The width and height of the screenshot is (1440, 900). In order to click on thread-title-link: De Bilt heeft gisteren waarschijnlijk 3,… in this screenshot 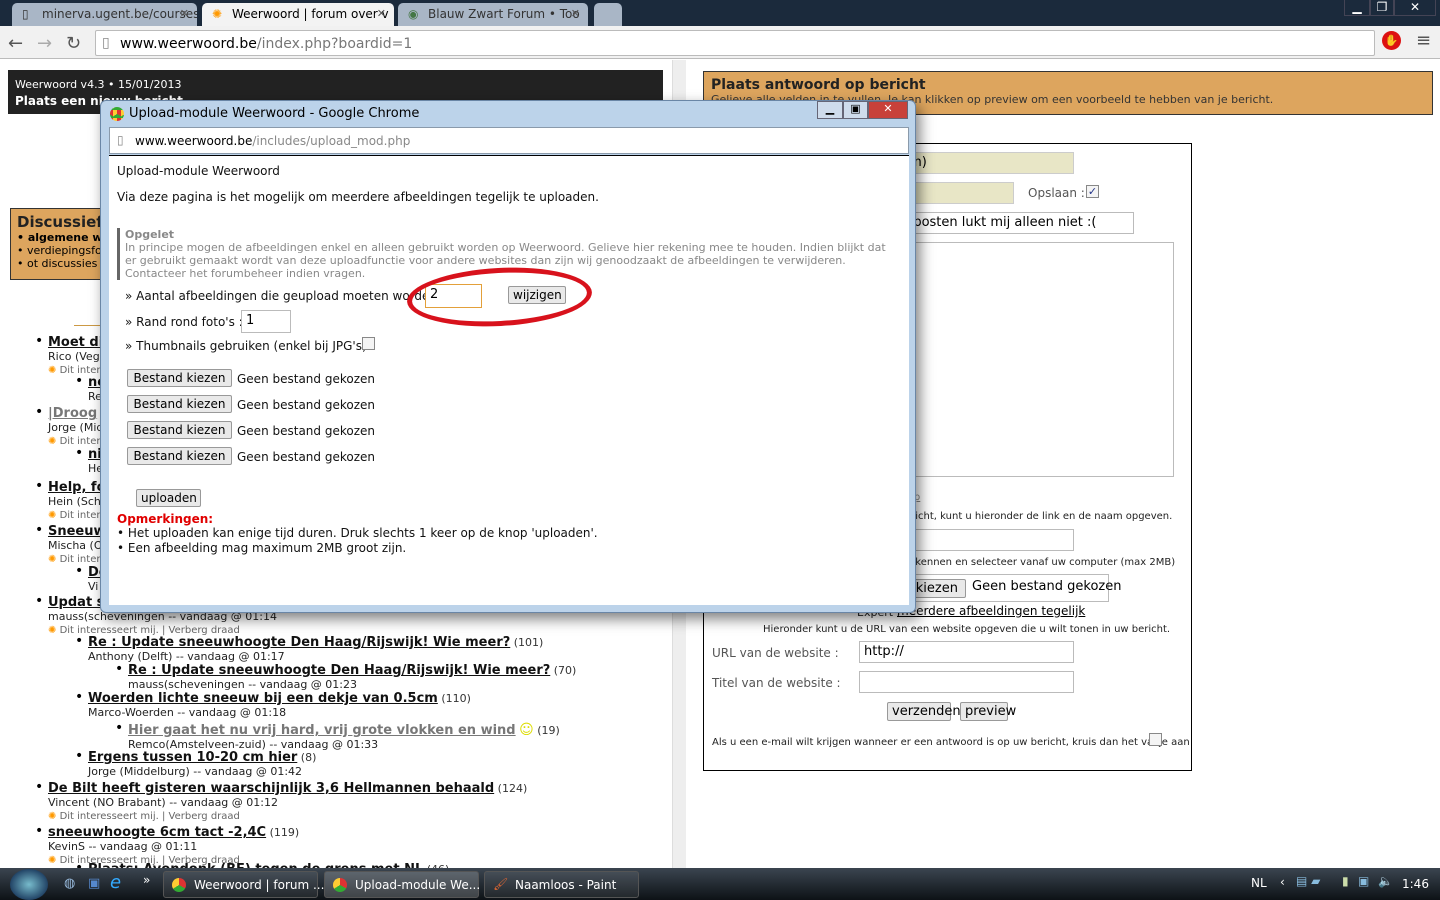, I will do `click(271, 788)`.